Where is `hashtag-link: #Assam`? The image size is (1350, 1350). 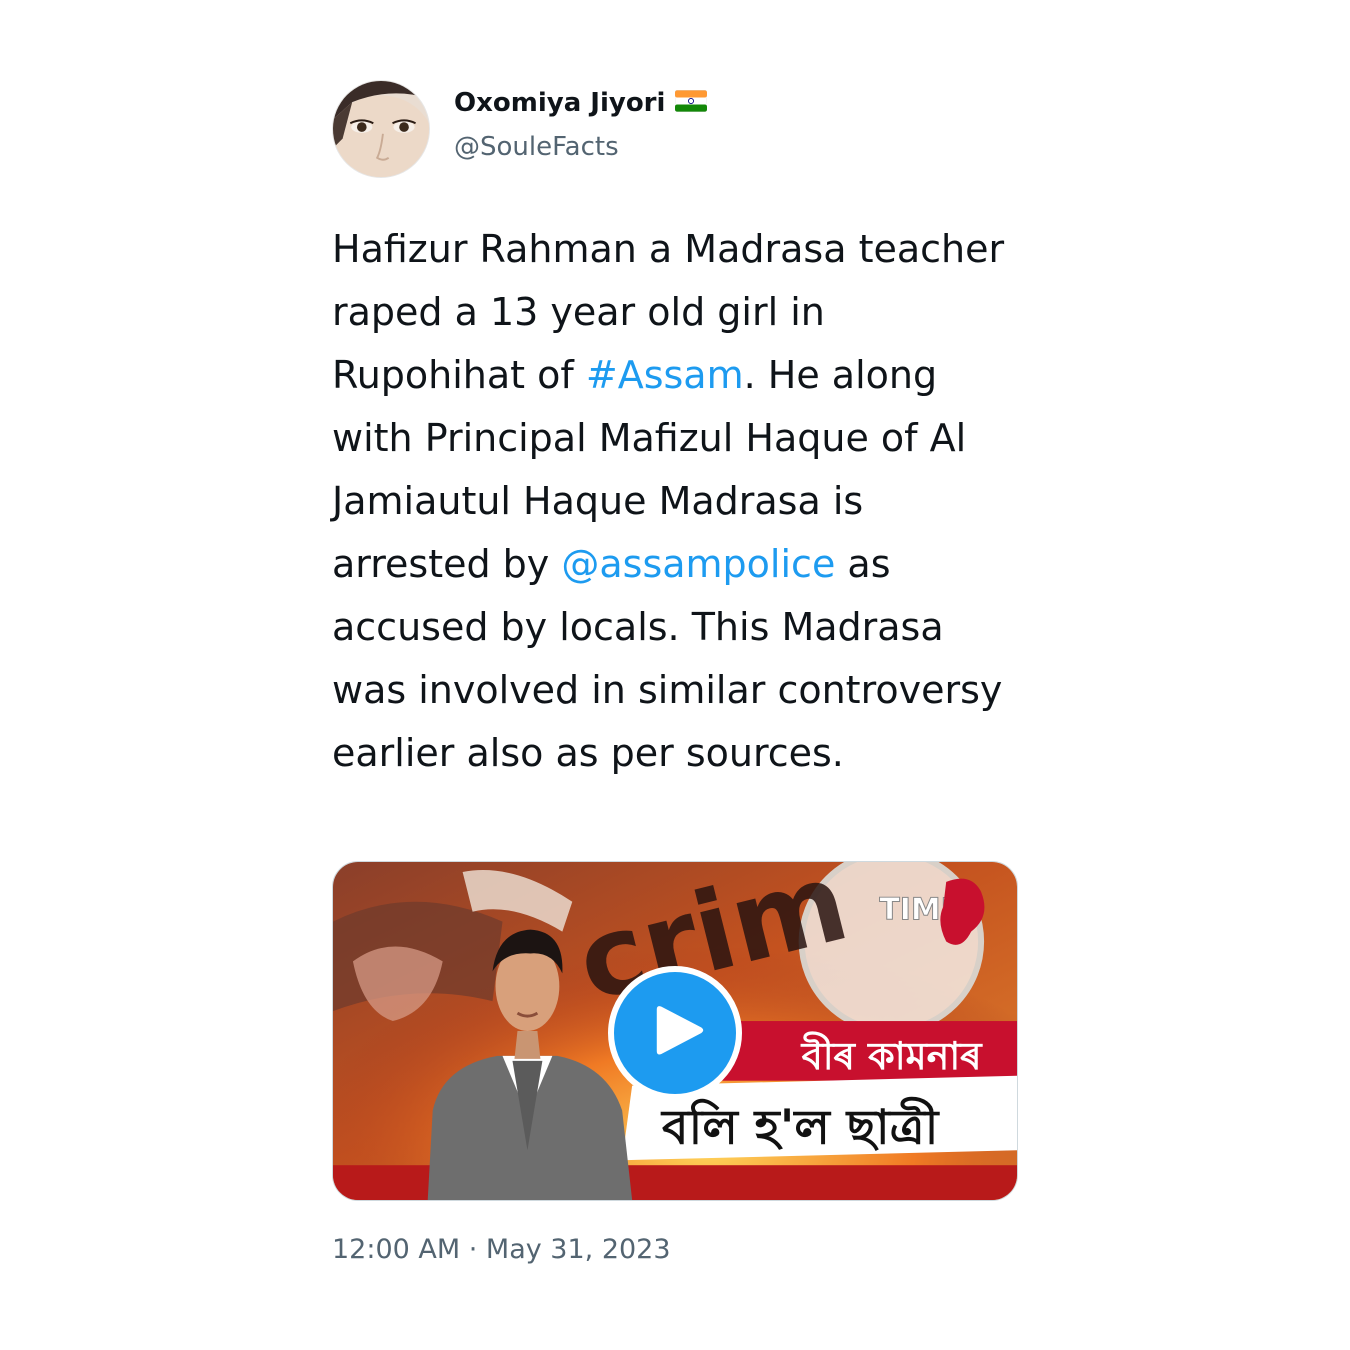
hashtag-link: #Assam is located at coordinates (665, 375).